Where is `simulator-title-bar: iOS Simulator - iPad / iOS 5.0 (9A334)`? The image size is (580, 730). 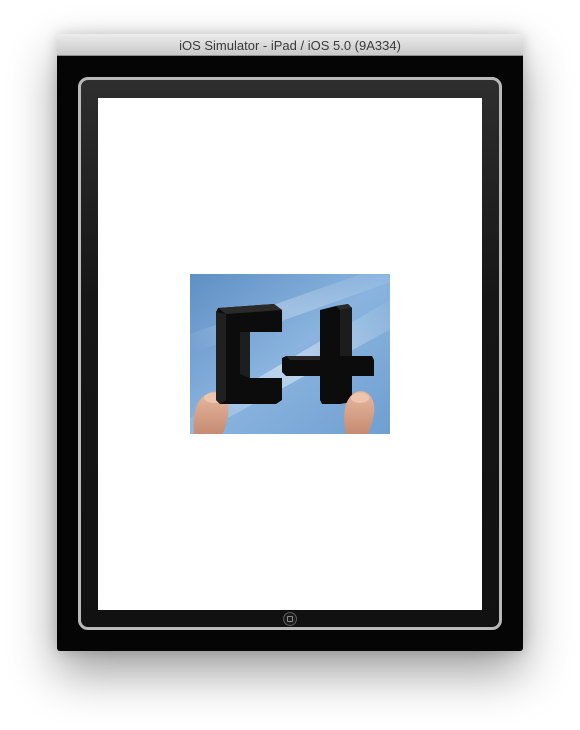 simulator-title-bar: iOS Simulator - iPad / iOS 5.0 (9A334) is located at coordinates (290, 45).